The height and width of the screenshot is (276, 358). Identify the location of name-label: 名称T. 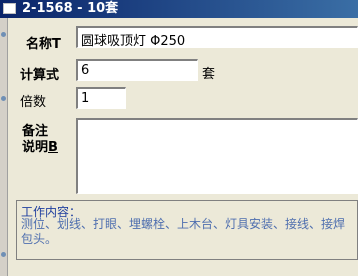
(43, 44).